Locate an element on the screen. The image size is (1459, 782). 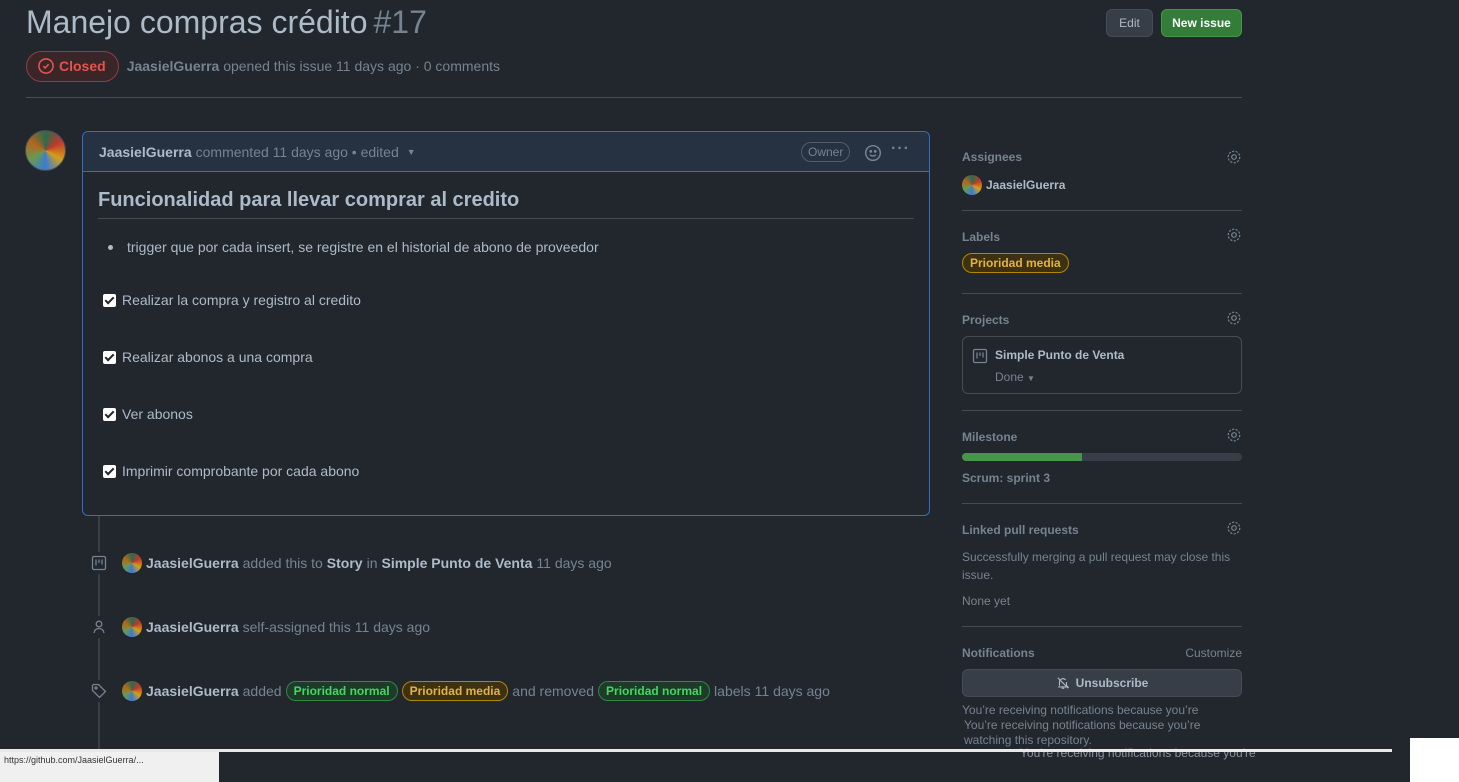
linked-pr-none: None yet is located at coordinates (986, 601).